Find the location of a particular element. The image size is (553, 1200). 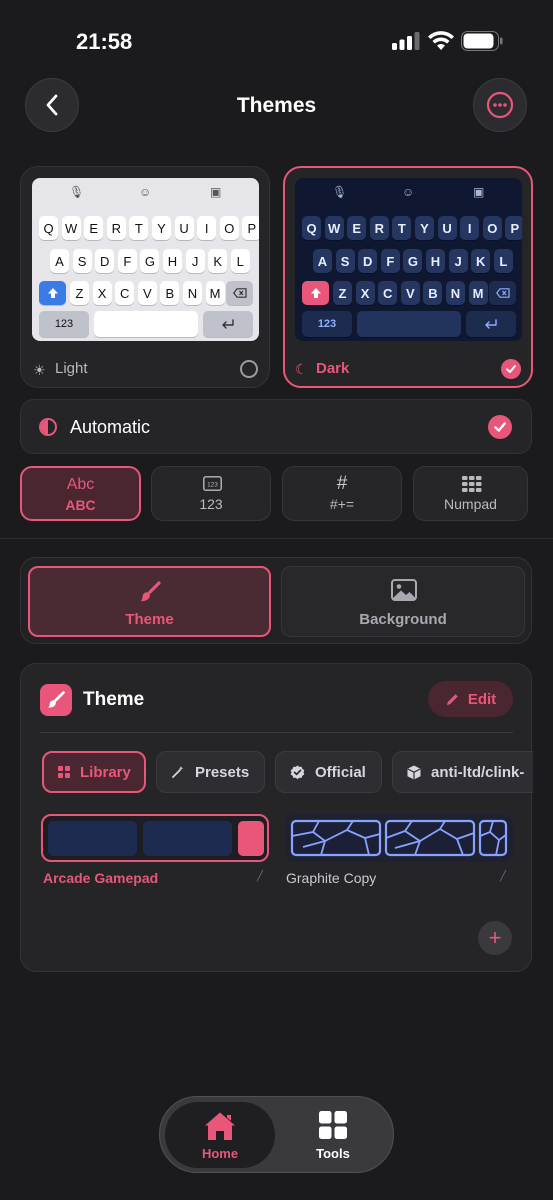

key-d: D is located at coordinates (105, 261).